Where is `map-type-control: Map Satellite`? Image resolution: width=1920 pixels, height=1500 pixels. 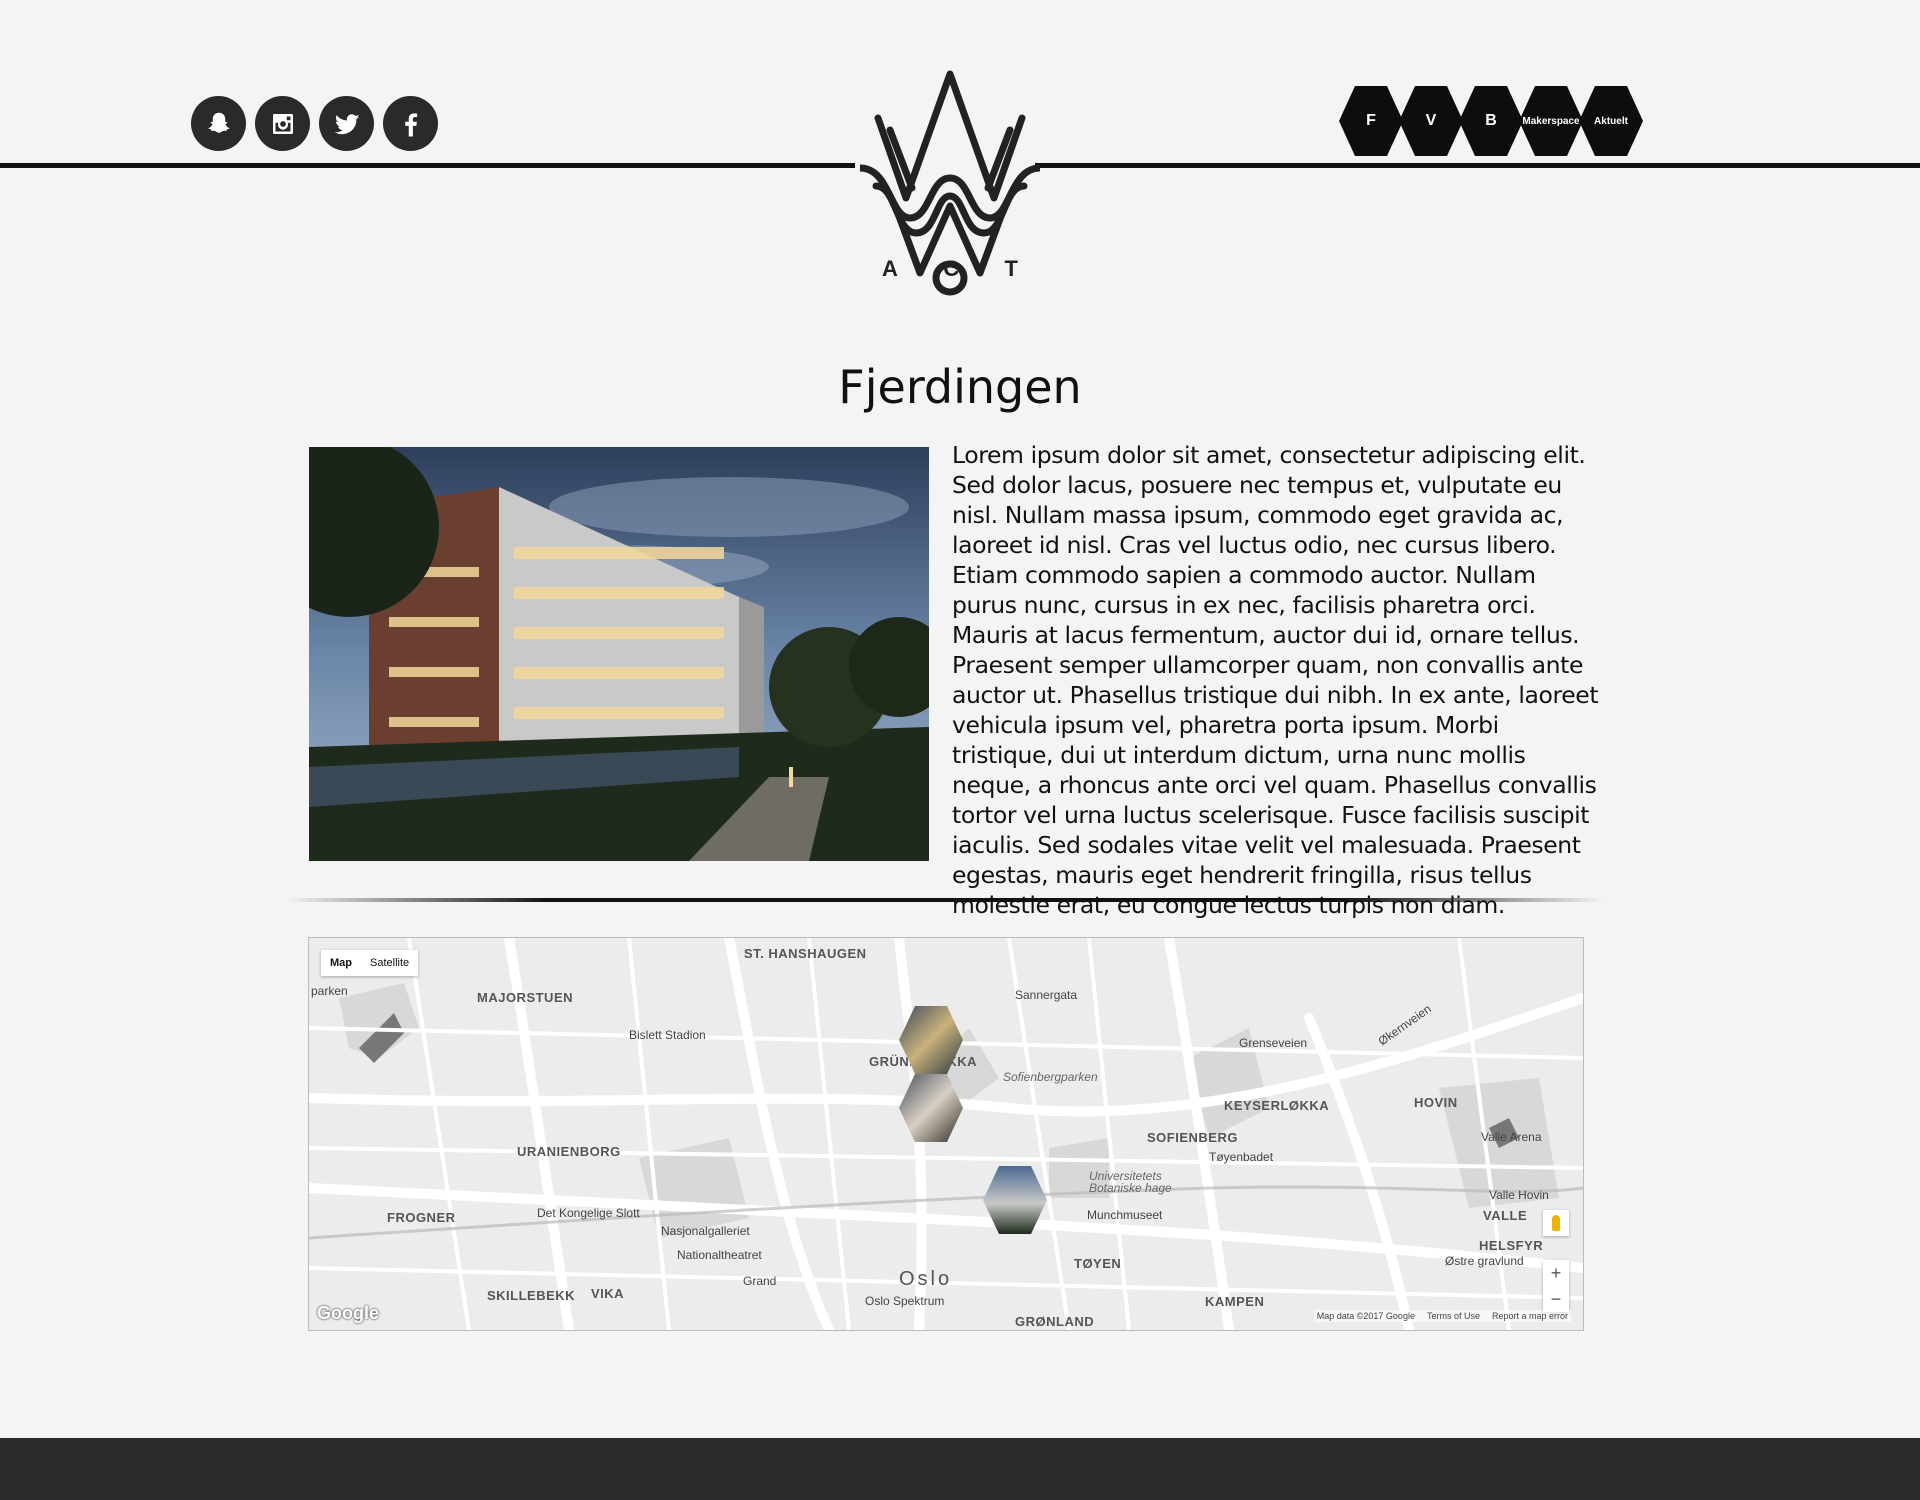
map-type-control: Map Satellite is located at coordinates (370, 963).